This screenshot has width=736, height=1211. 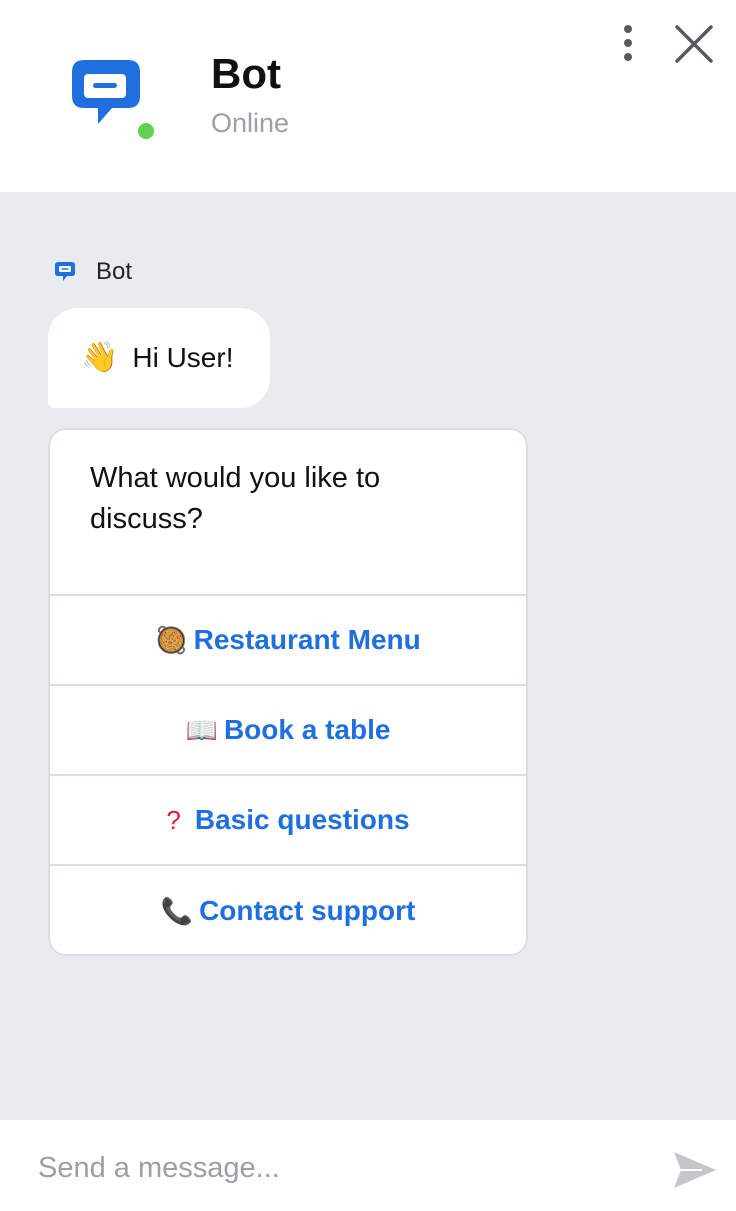 I want to click on more-vertical-icon, so click(x=628, y=43).